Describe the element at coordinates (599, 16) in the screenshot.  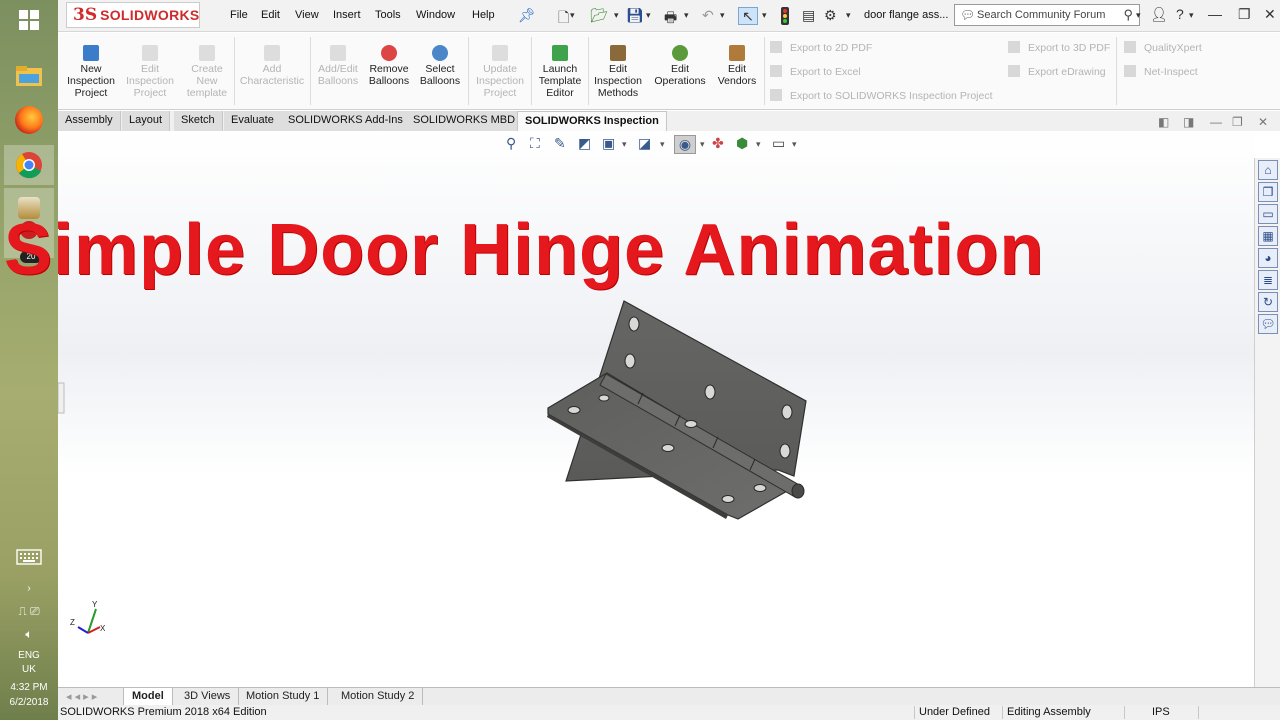
I see `open-folder-icon: 📂︎` at that location.